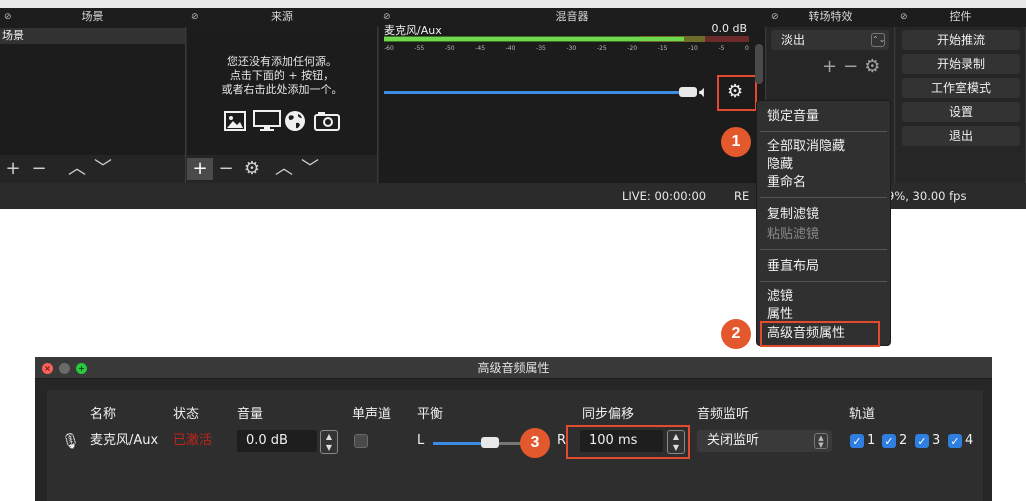 The height and width of the screenshot is (501, 1026). Describe the element at coordinates (372, 414) in the screenshot. I see `column-header-mono: 单声道` at that location.